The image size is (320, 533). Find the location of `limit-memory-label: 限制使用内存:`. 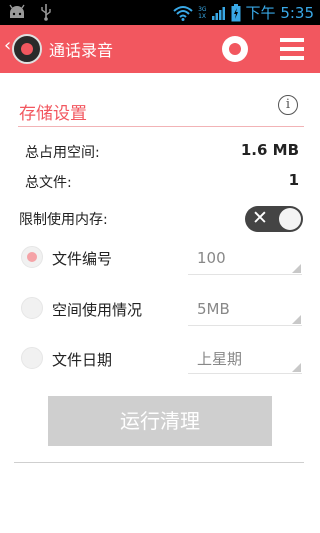

limit-memory-label: 限制使用内存: is located at coordinates (63, 220).